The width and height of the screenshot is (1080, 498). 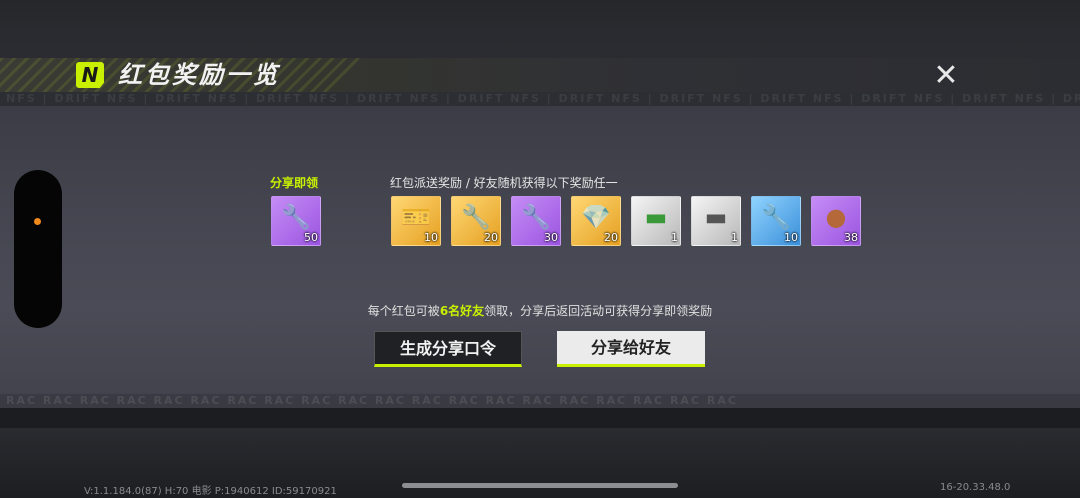 I want to click on reward-item: 💎 20, so click(x=596, y=221).